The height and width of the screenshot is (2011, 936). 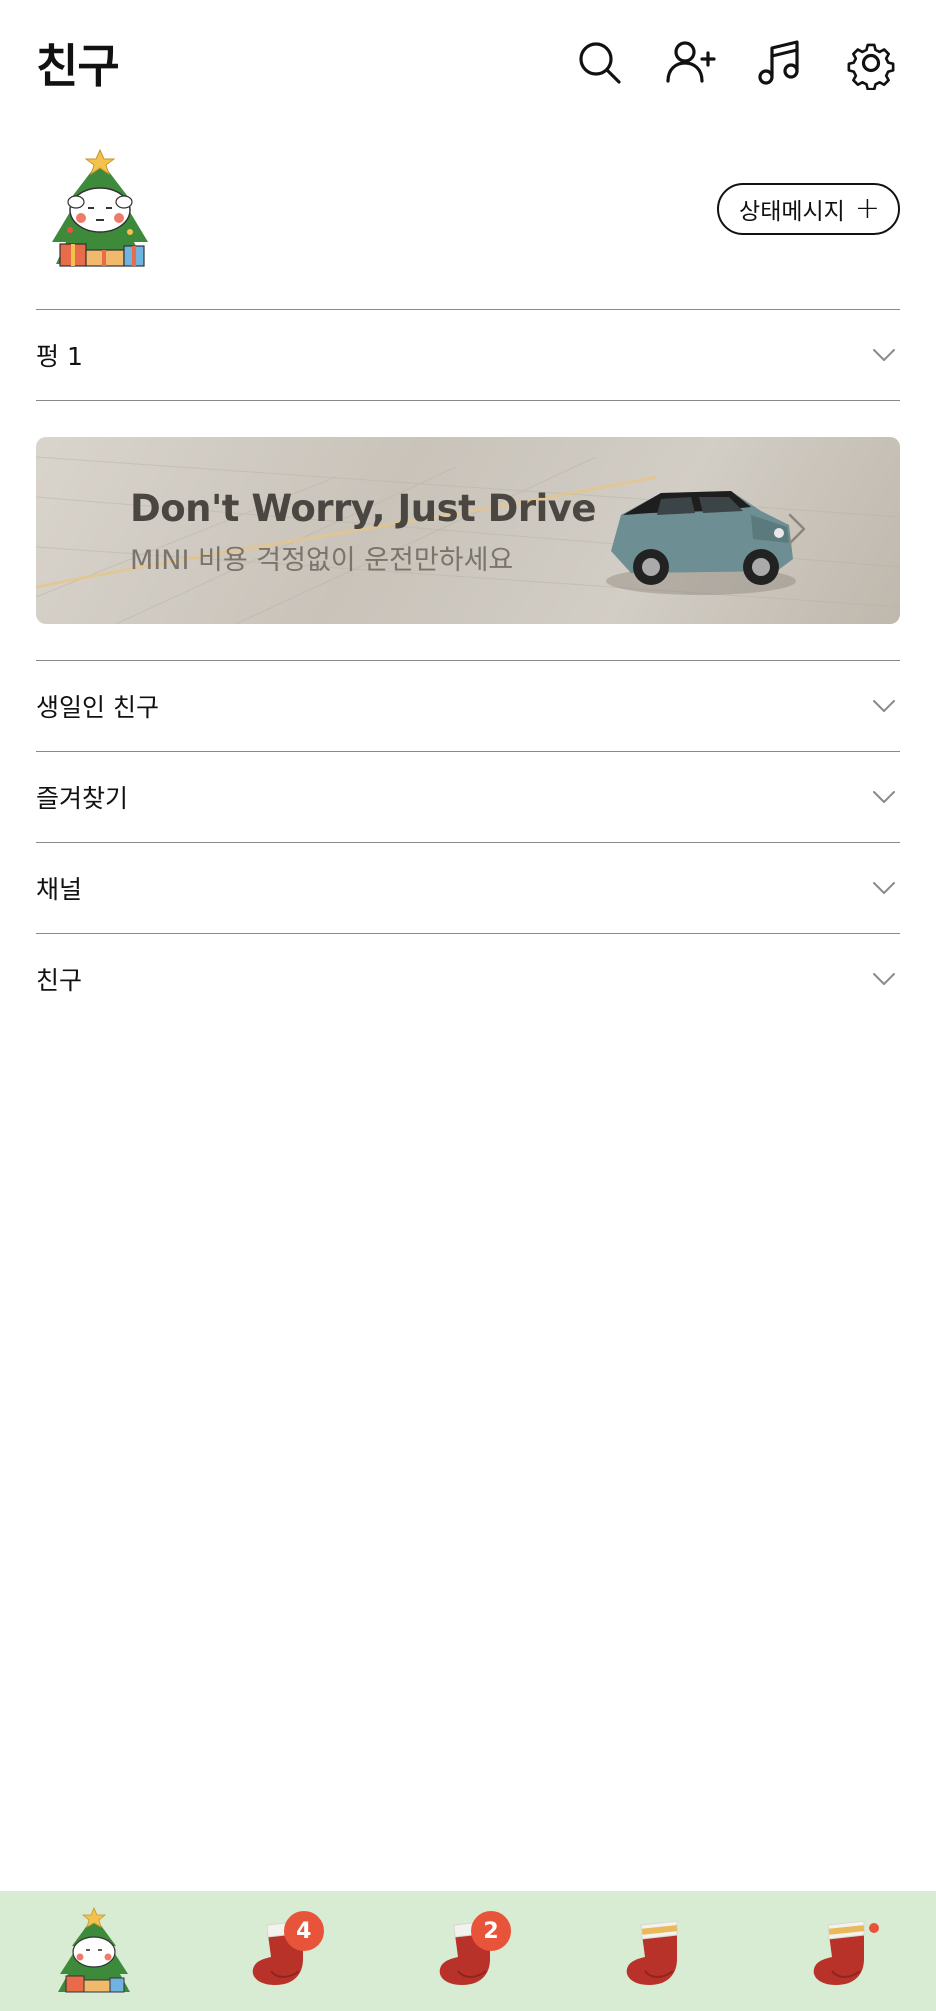 I want to click on music-icon, so click(x=780, y=63).